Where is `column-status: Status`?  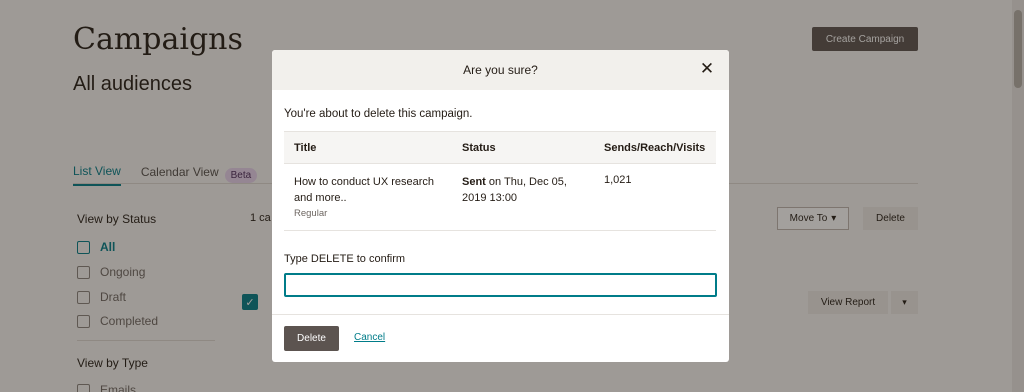 column-status: Status is located at coordinates (479, 147).